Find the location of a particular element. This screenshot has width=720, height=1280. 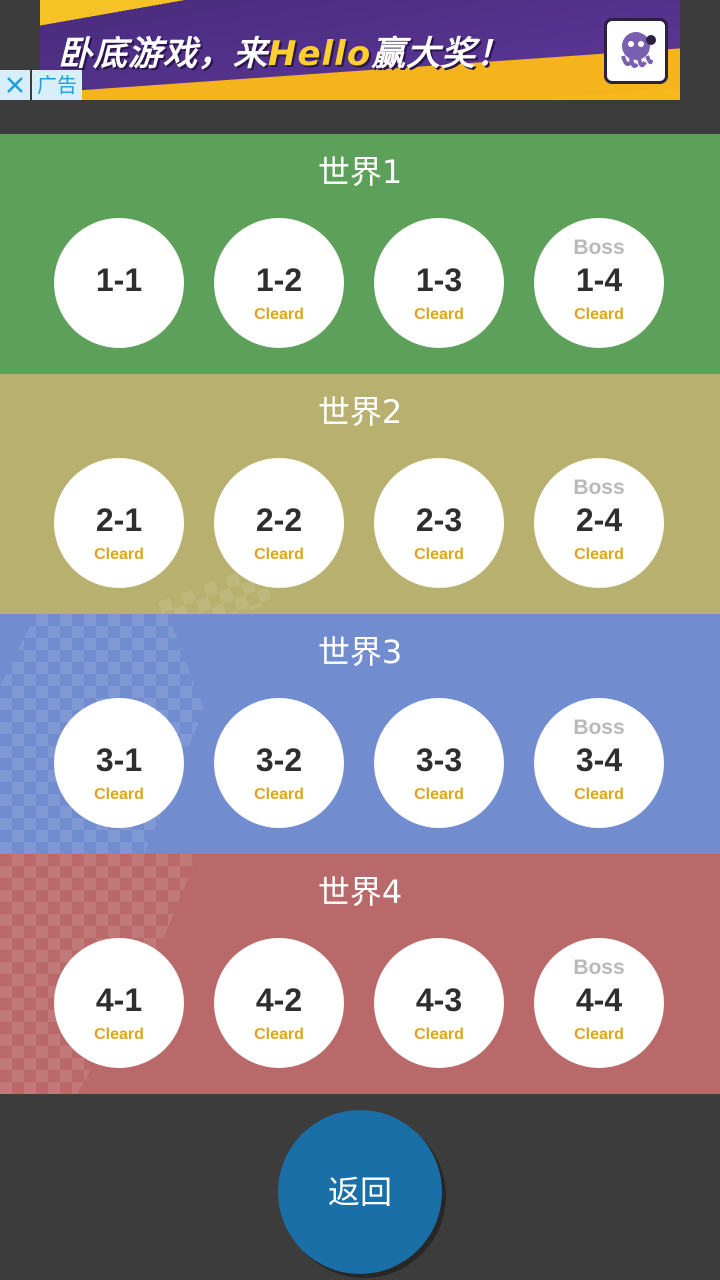

ad-banner-text: 卧底游戏，来Hello赢大奖！ is located at coordinates (284, 50).